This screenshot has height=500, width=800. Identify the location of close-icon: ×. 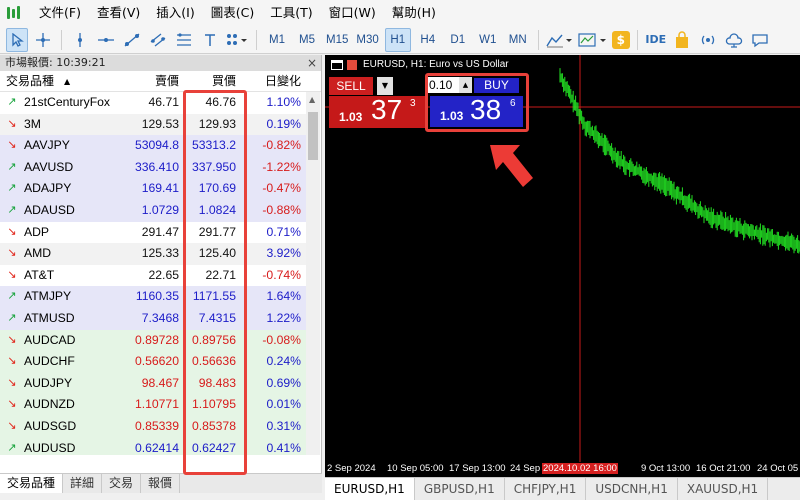
(312, 63).